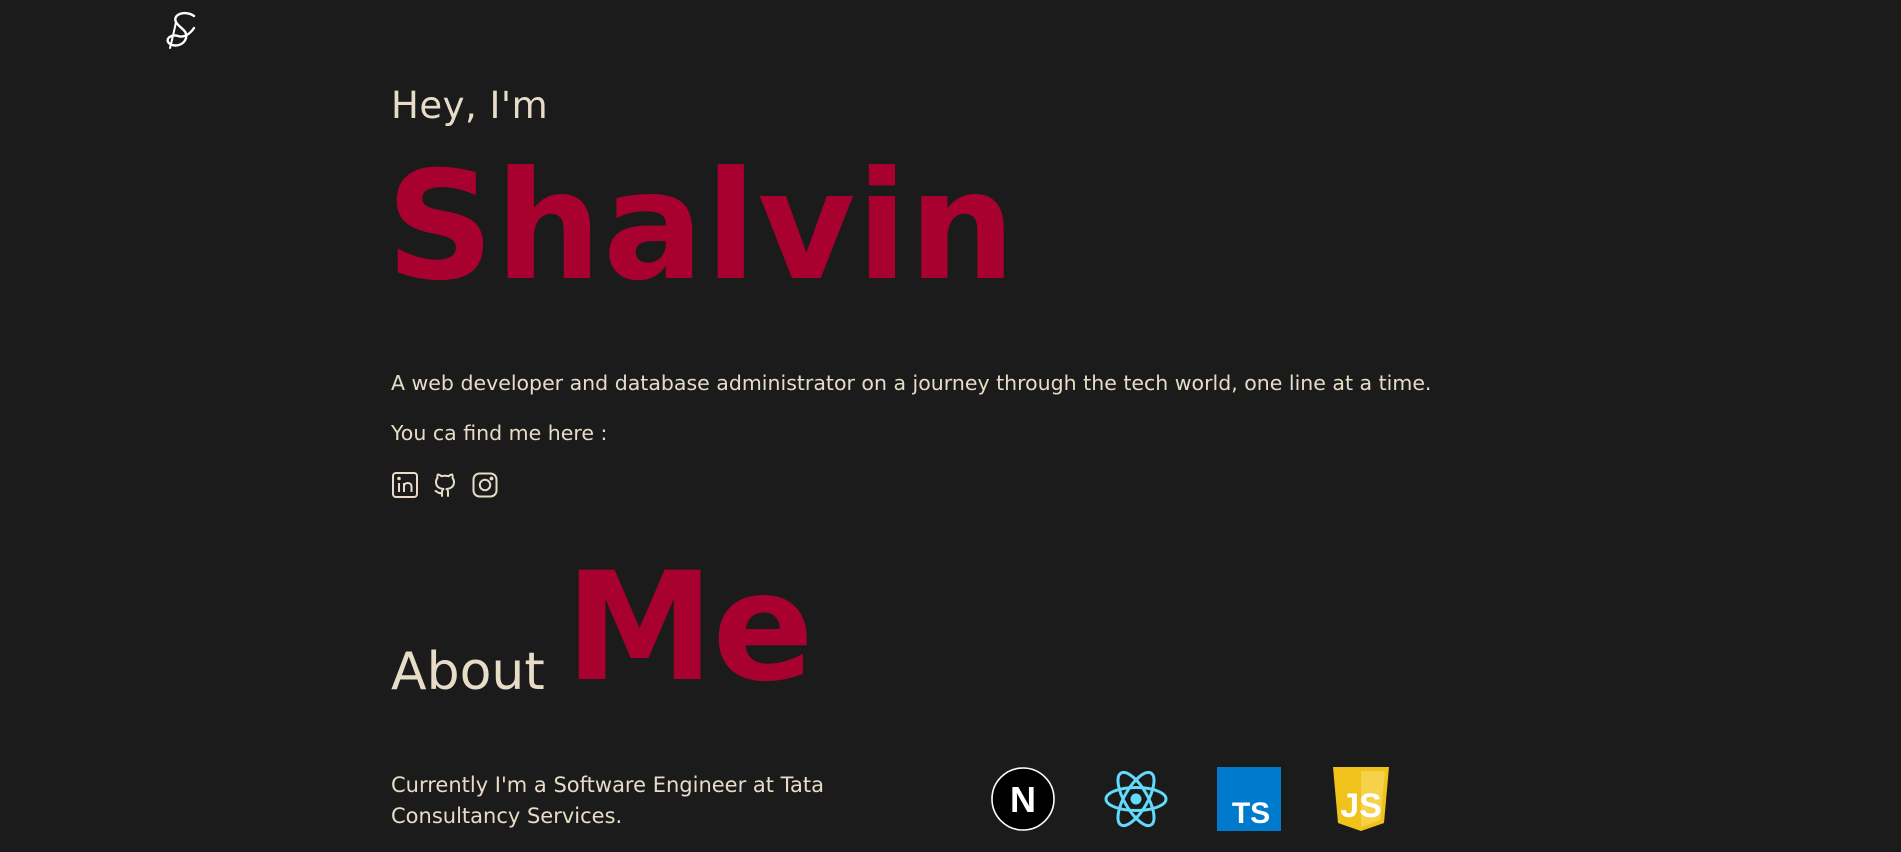  I want to click on social-links, so click(445, 485).